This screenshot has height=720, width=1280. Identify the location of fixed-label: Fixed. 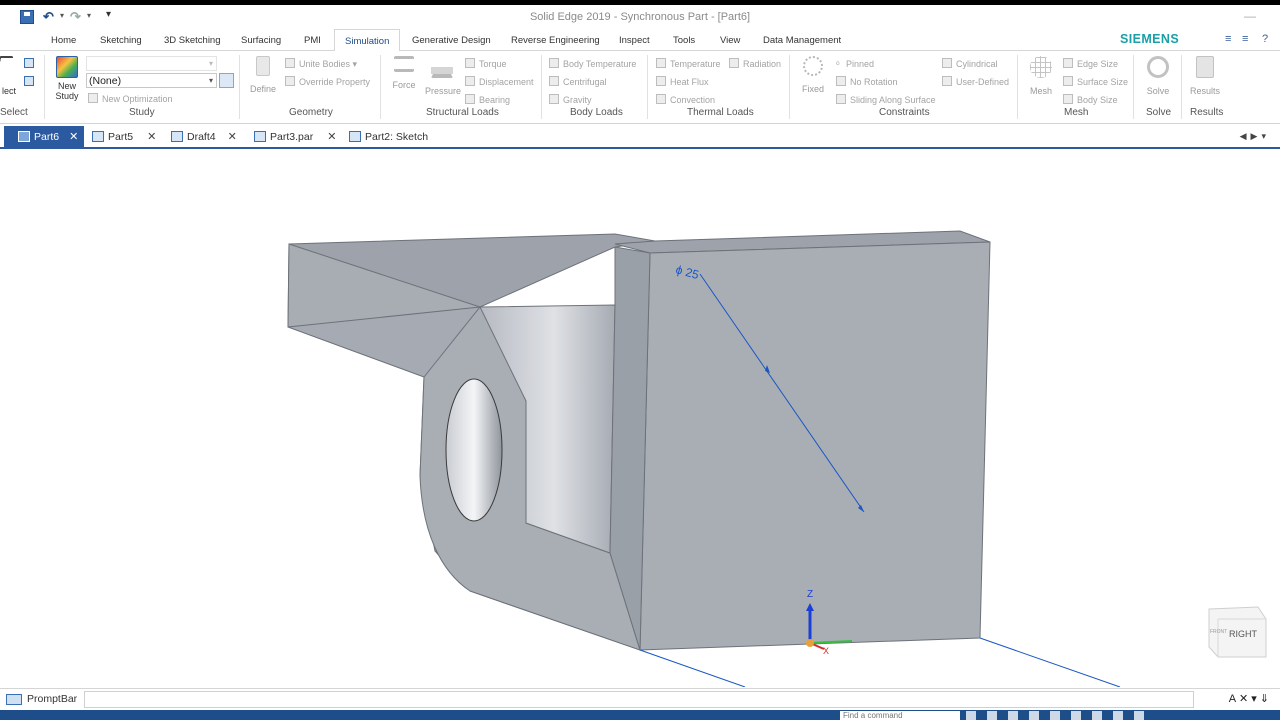
(812, 89).